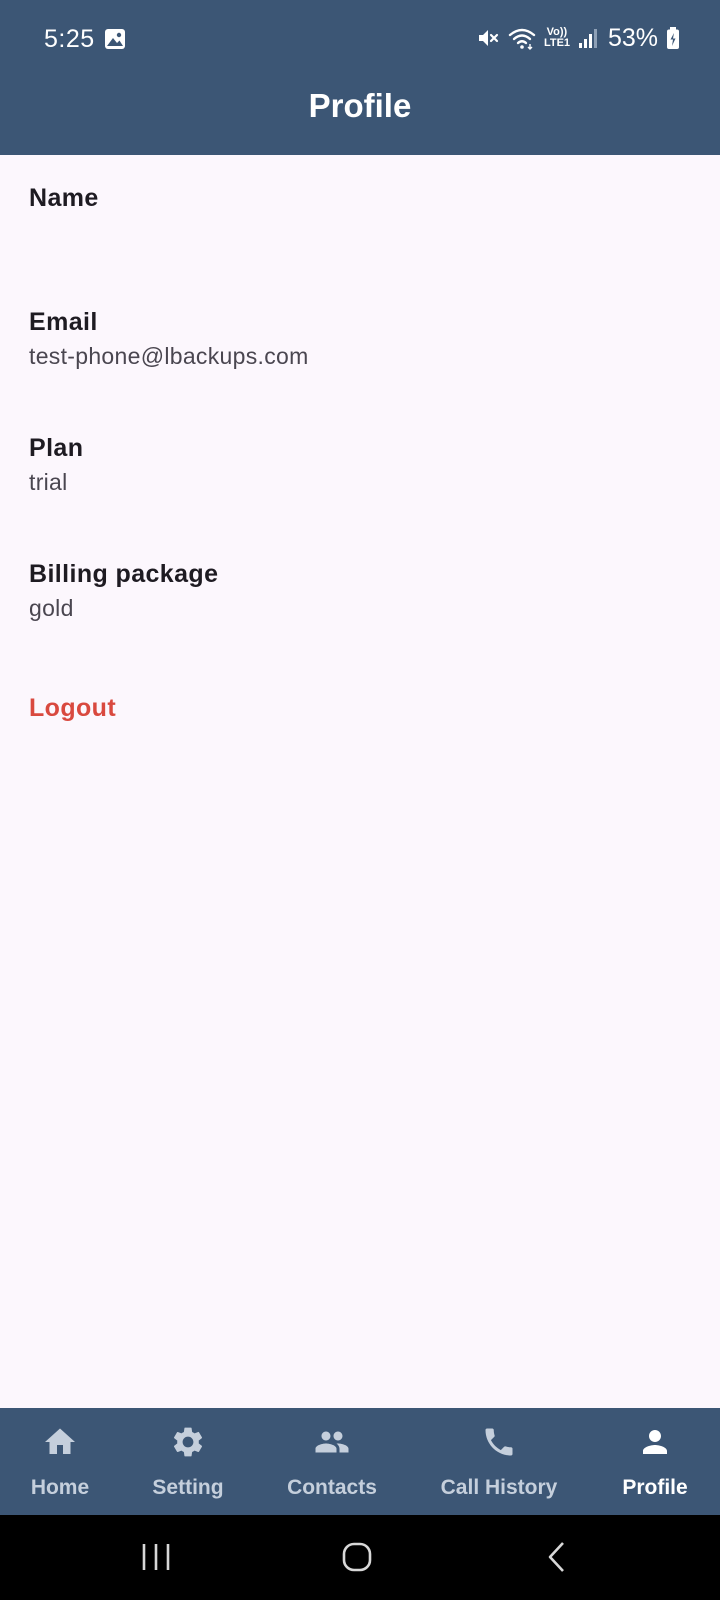 This screenshot has width=720, height=1600. I want to click on battery-percent: 53%, so click(632, 38).